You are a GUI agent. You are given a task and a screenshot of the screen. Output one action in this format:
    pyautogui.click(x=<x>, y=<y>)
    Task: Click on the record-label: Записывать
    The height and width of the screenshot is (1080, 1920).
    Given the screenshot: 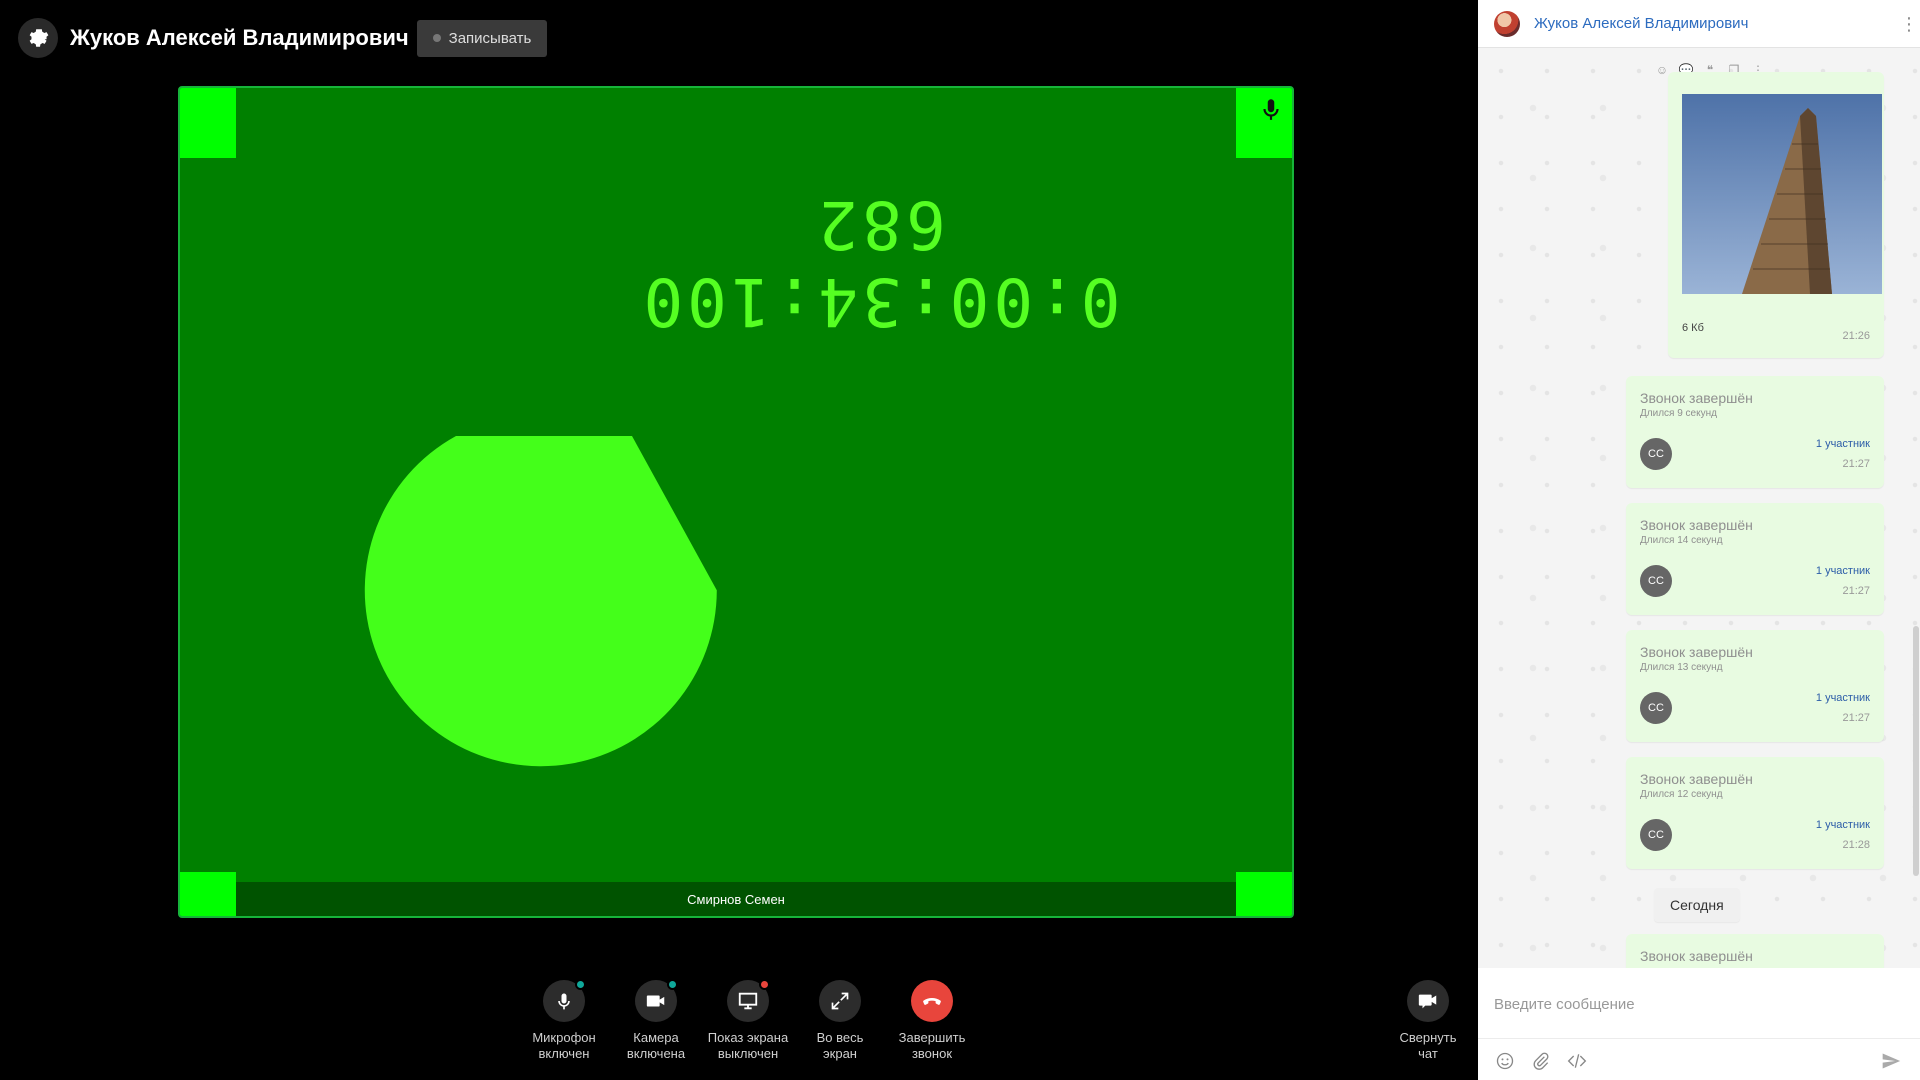 What is the action you would take?
    pyautogui.click(x=490, y=38)
    